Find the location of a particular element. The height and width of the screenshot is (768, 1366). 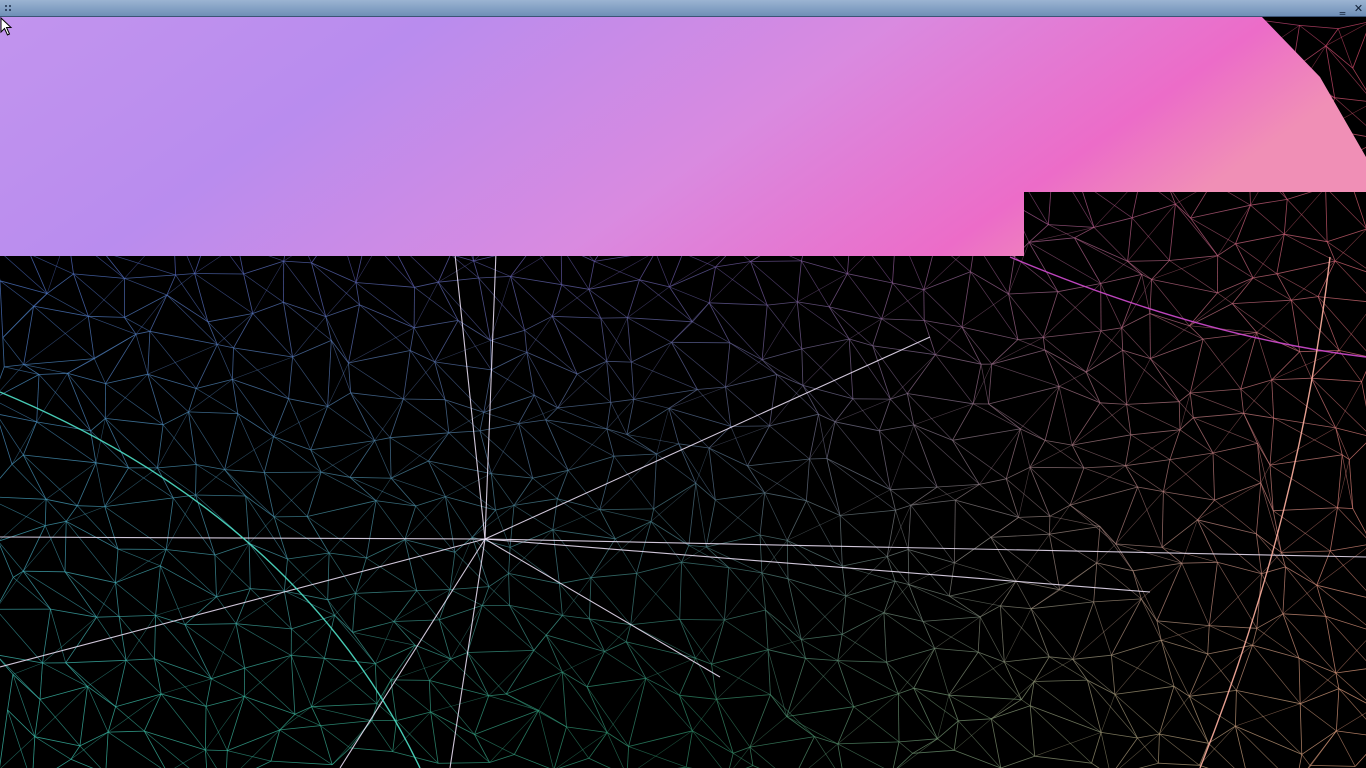

close-button: ✕ is located at coordinates (1358, 8).